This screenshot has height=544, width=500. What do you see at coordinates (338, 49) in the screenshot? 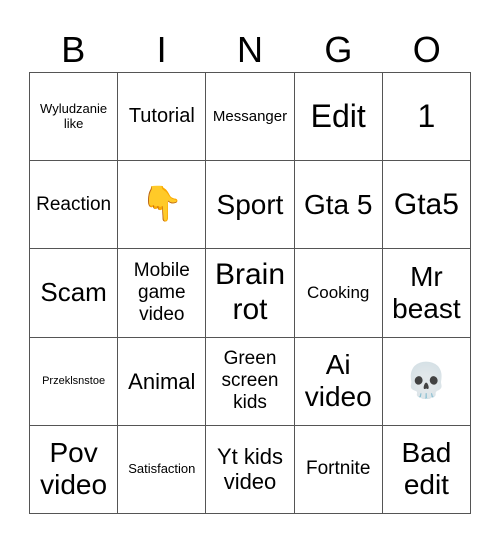
I see `header-letter-g: G` at bounding box center [338, 49].